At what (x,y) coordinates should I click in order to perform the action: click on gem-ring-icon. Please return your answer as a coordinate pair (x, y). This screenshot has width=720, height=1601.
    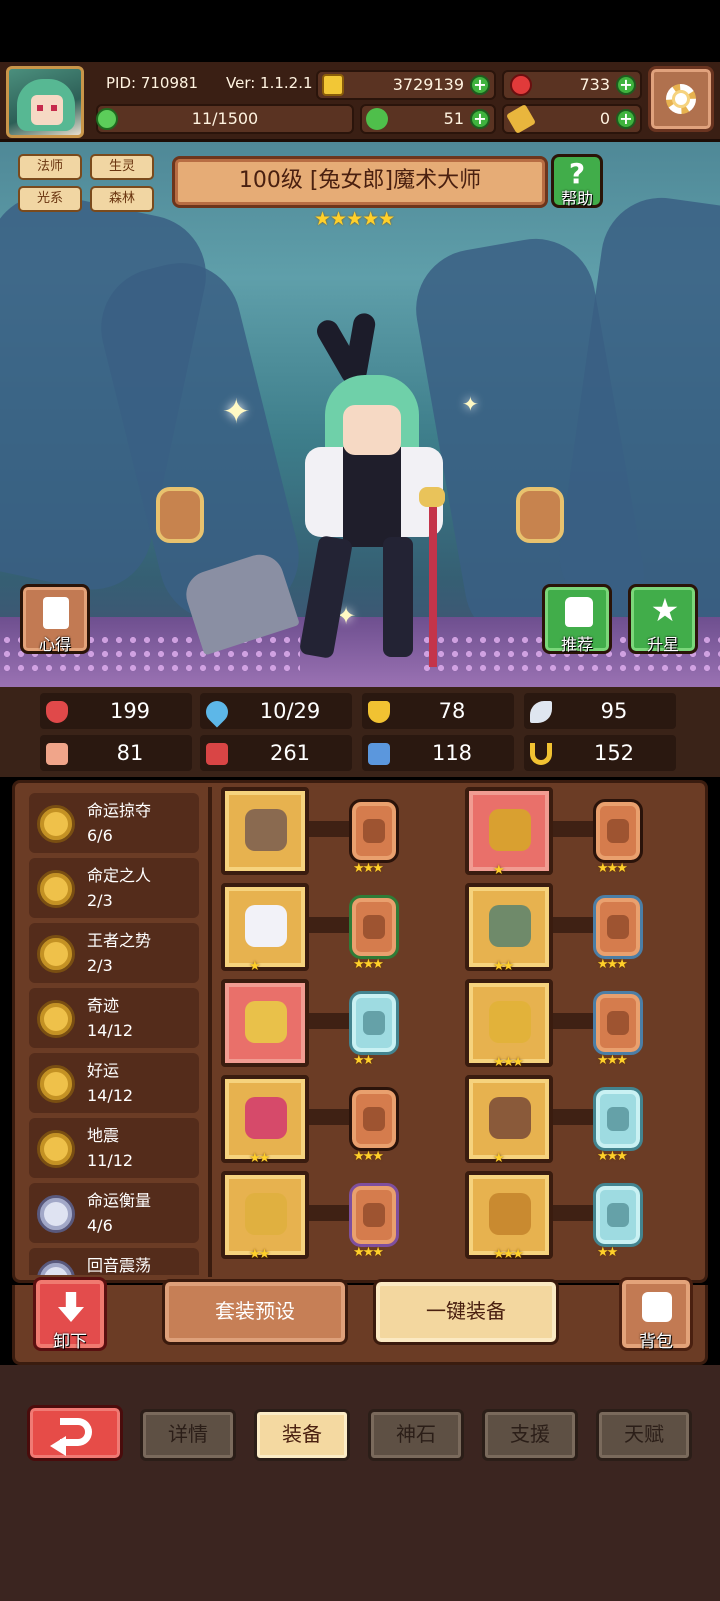
    Looking at the image, I should click on (266, 1214).